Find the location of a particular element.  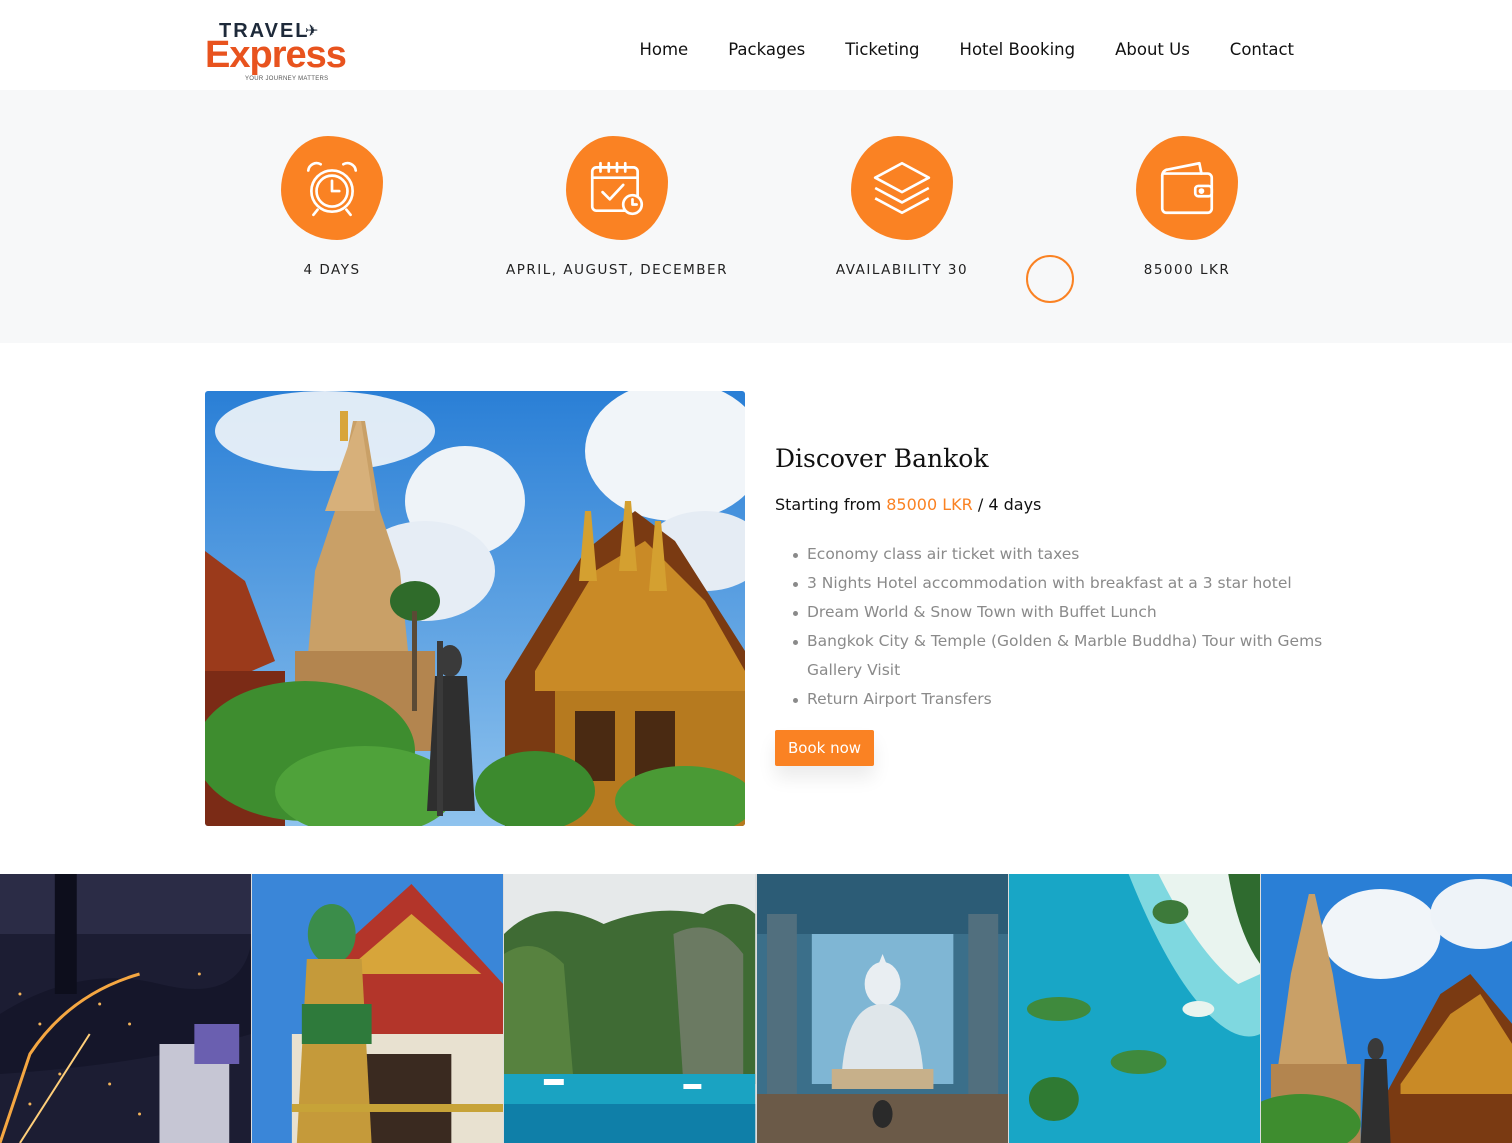

nav-contact: Contact is located at coordinates (1262, 49).